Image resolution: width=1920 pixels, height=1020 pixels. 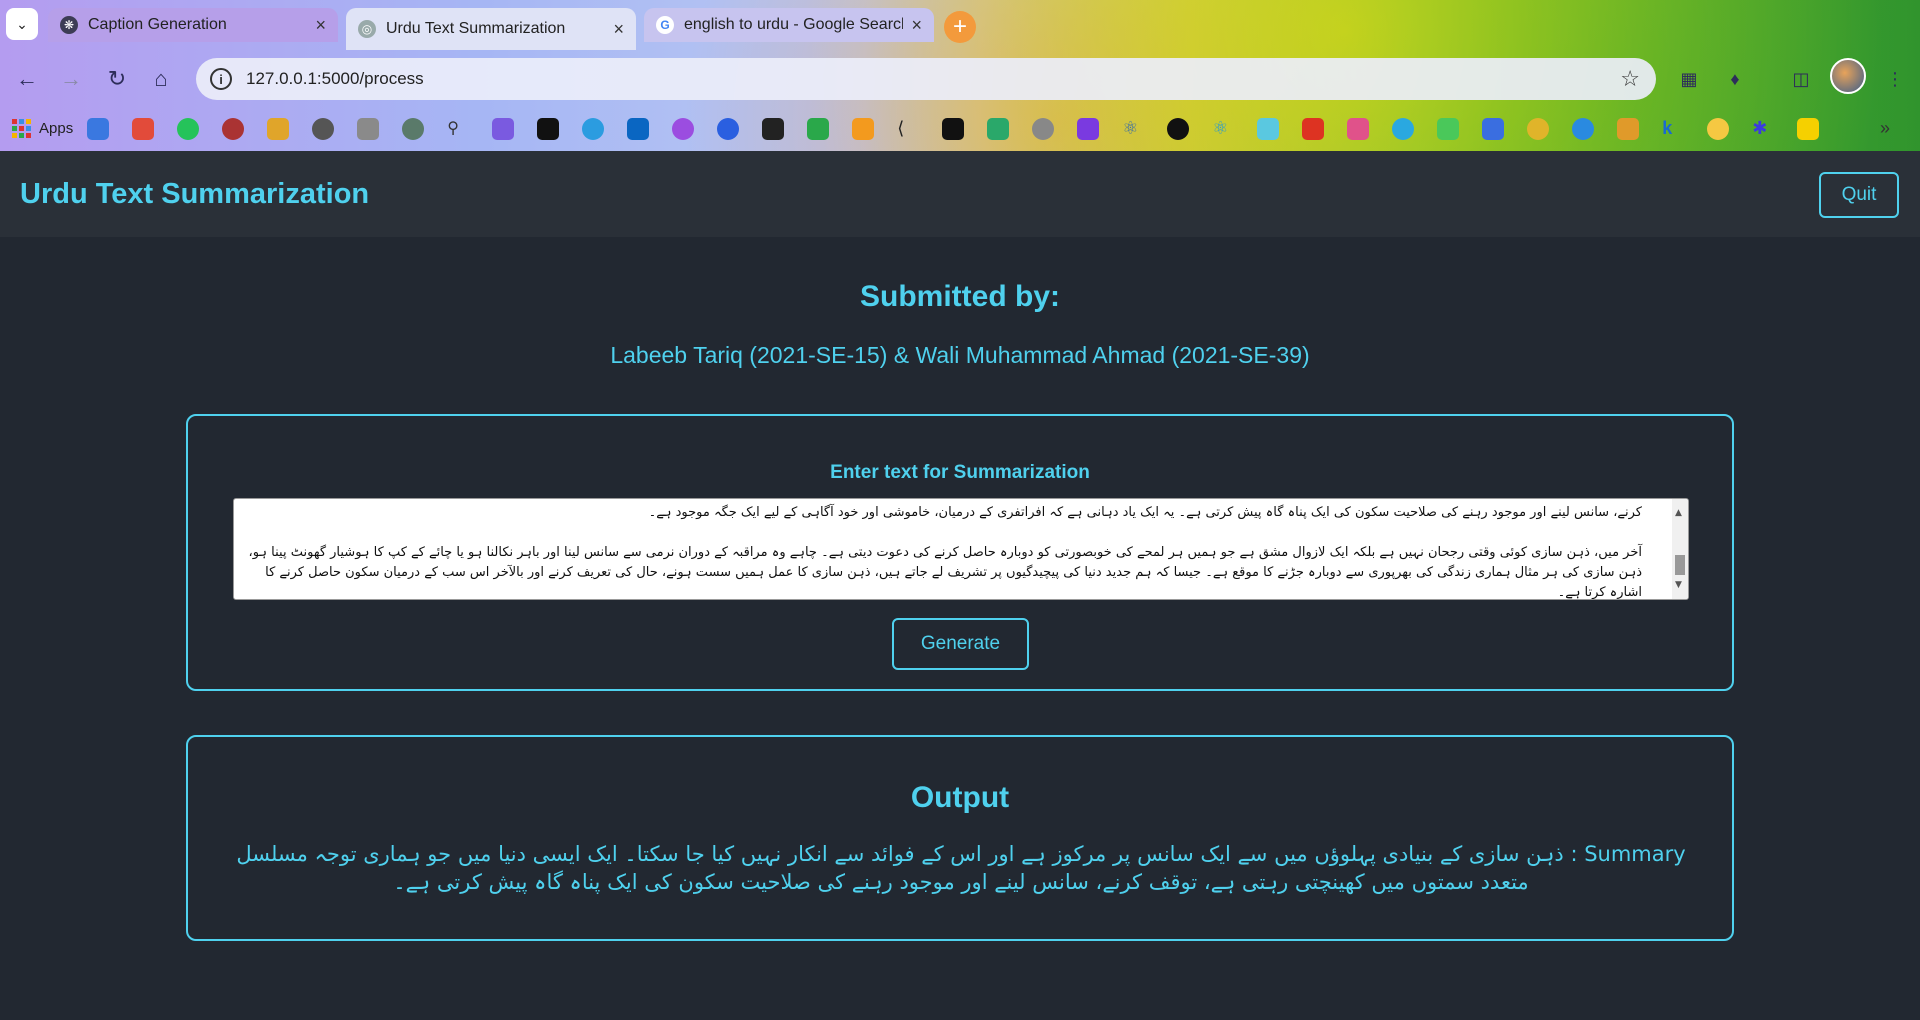 What do you see at coordinates (1493, 128) in the screenshot?
I see `flag-icon` at bounding box center [1493, 128].